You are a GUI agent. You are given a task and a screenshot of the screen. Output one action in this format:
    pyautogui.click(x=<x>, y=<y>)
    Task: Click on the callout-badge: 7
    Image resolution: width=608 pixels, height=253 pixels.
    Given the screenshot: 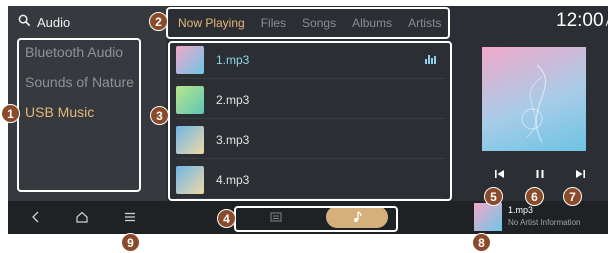 What is the action you would take?
    pyautogui.click(x=572, y=196)
    